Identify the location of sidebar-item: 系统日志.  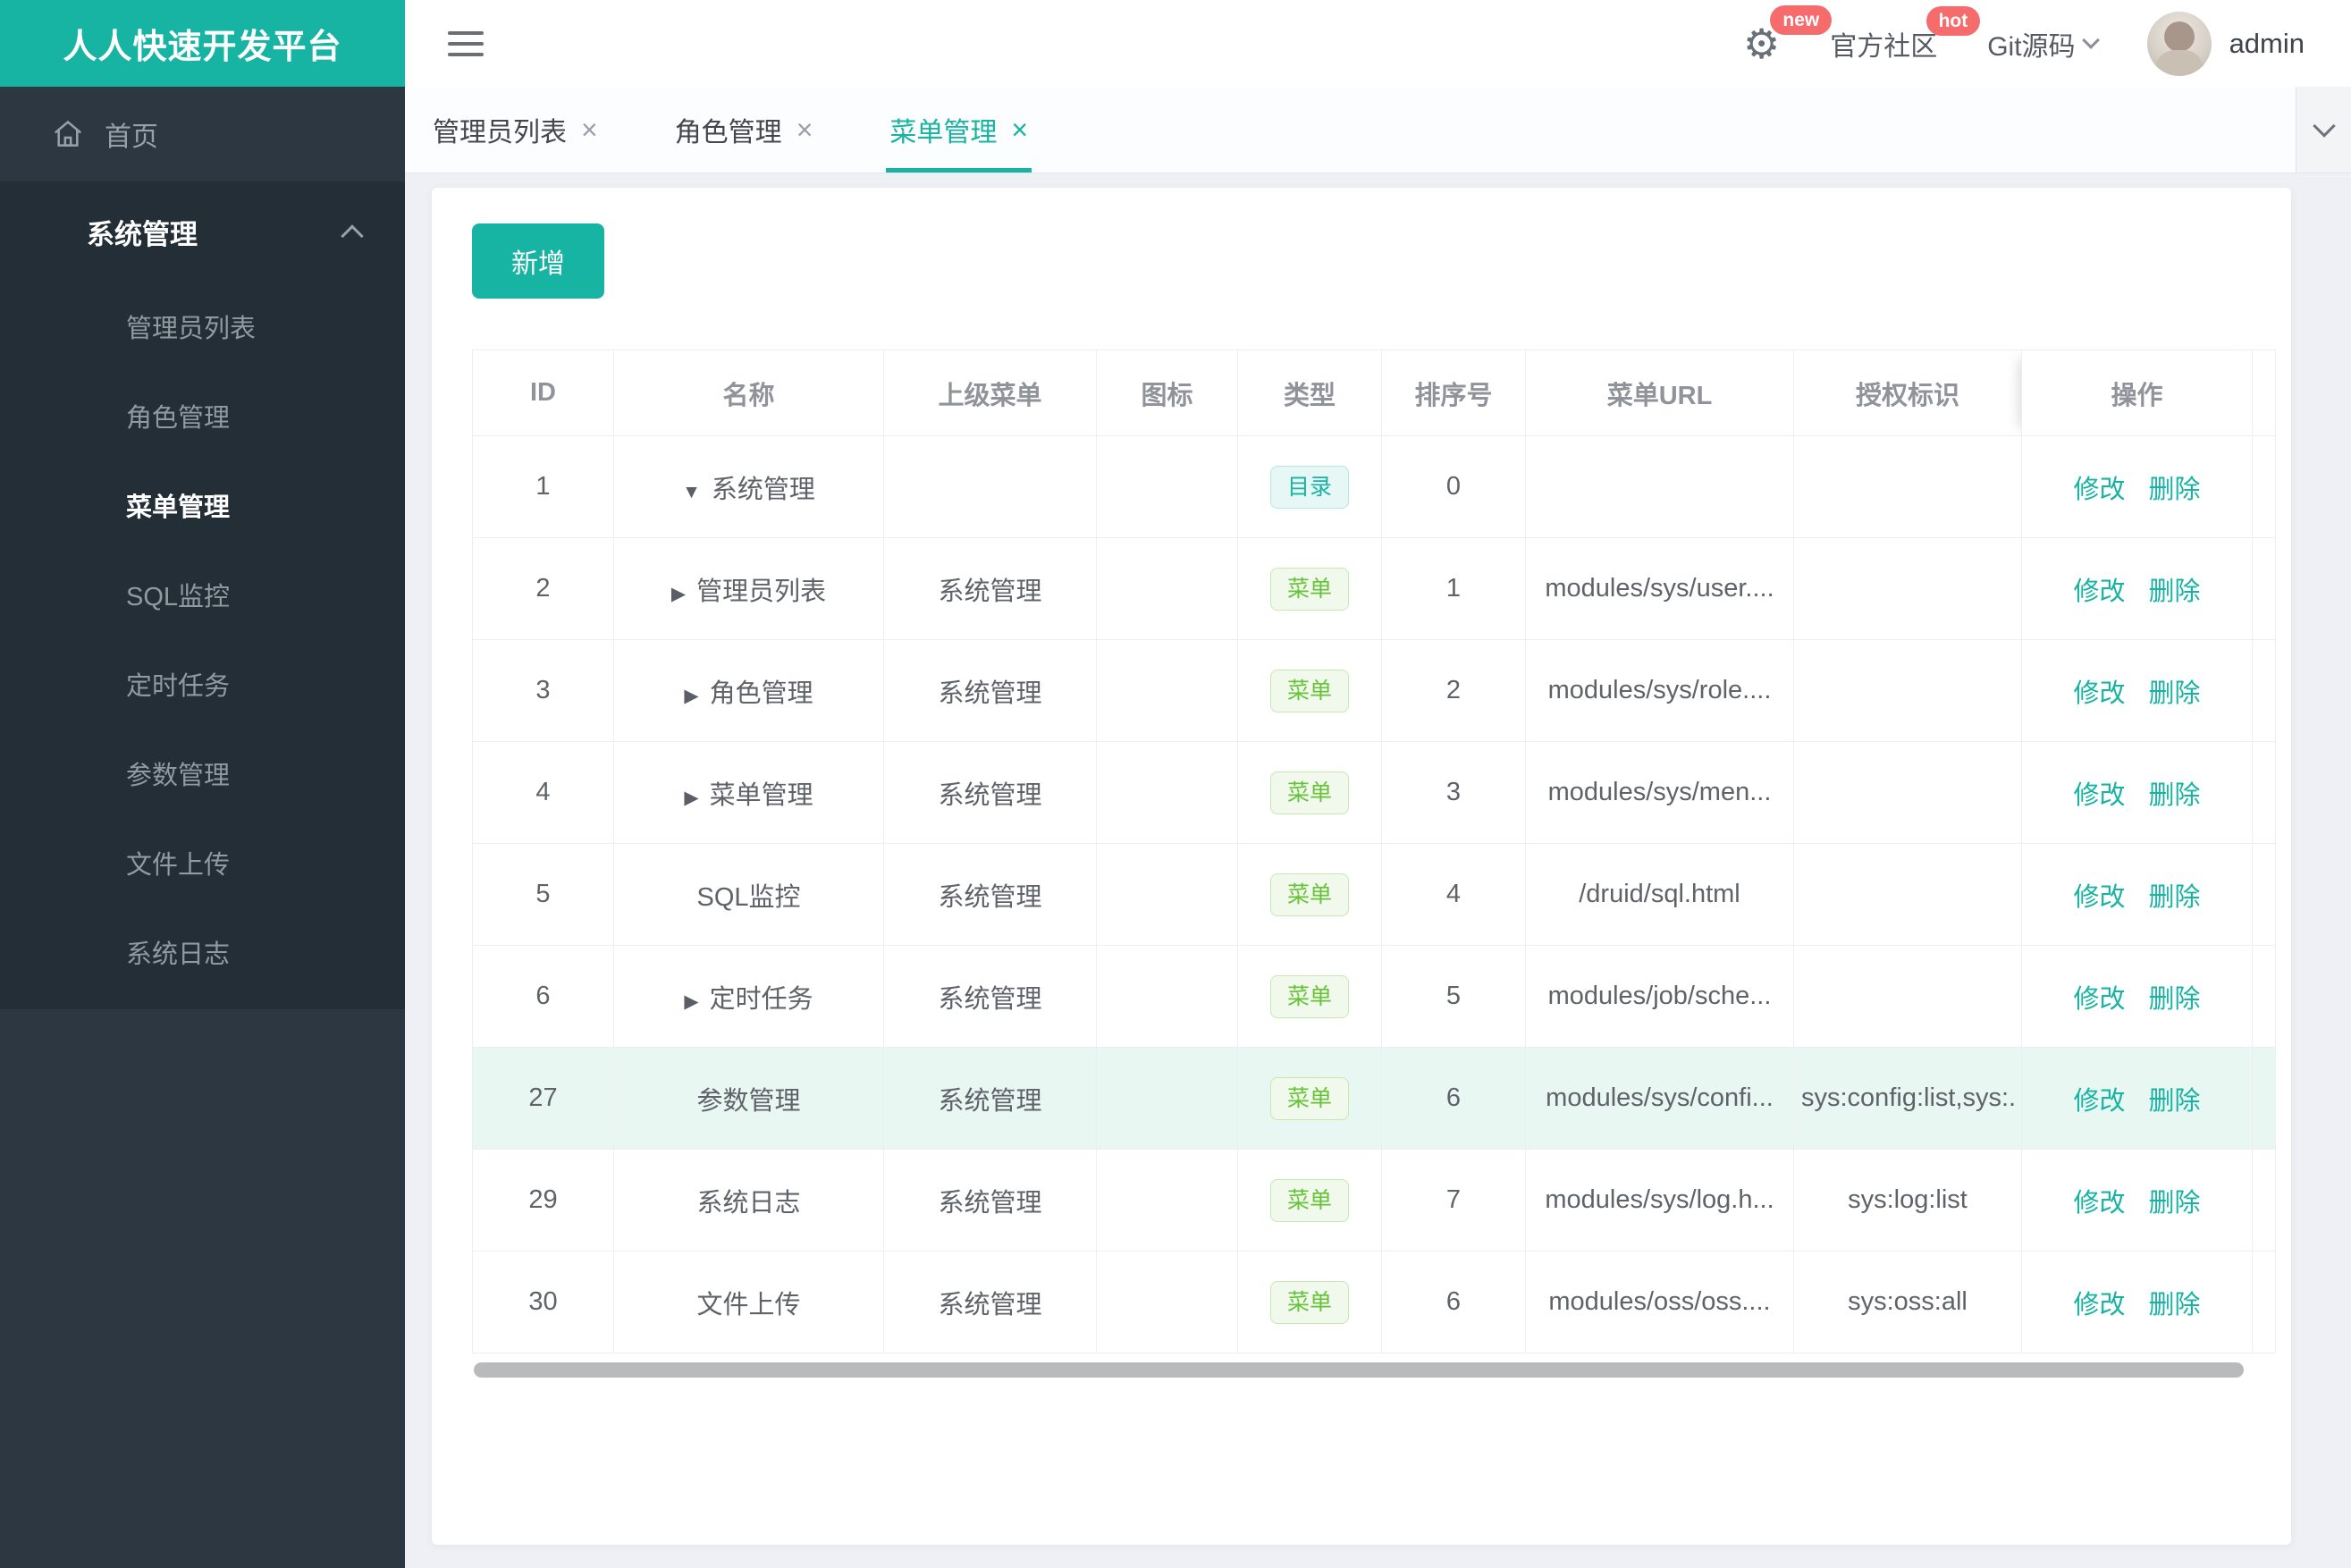
(202, 952).